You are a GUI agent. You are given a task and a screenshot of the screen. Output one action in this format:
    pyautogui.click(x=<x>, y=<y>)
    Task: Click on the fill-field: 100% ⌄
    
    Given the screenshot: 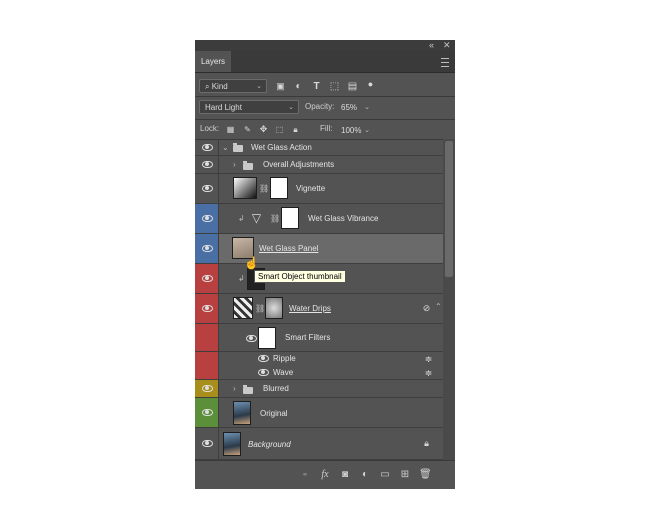 What is the action you would take?
    pyautogui.click(x=355, y=130)
    